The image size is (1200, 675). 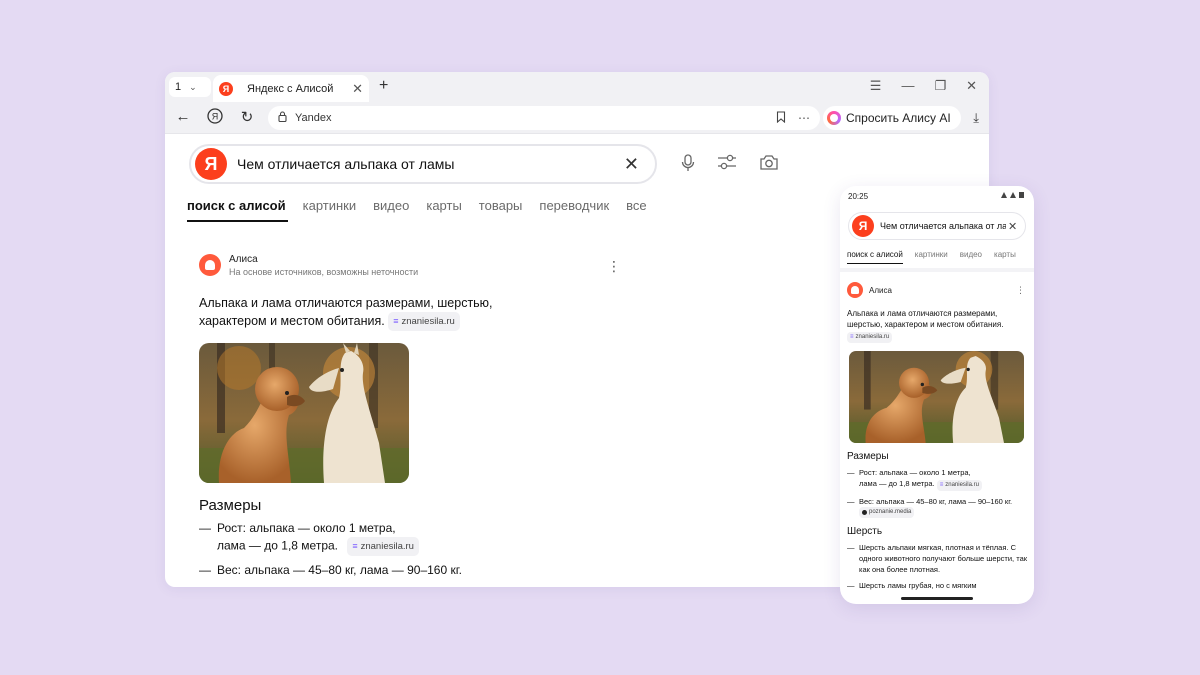 What do you see at coordinates (345, 164) in the screenshot?
I see `search-input: Чем отличается альпака от ламы` at bounding box center [345, 164].